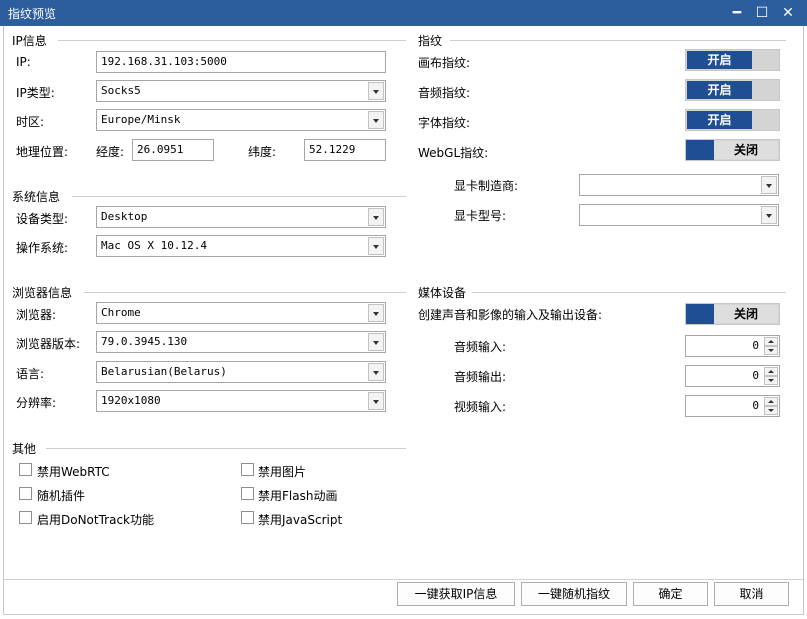 The width and height of the screenshot is (807, 619). Describe the element at coordinates (241, 91) in the screenshot. I see `ip-type-select: Socks5` at that location.